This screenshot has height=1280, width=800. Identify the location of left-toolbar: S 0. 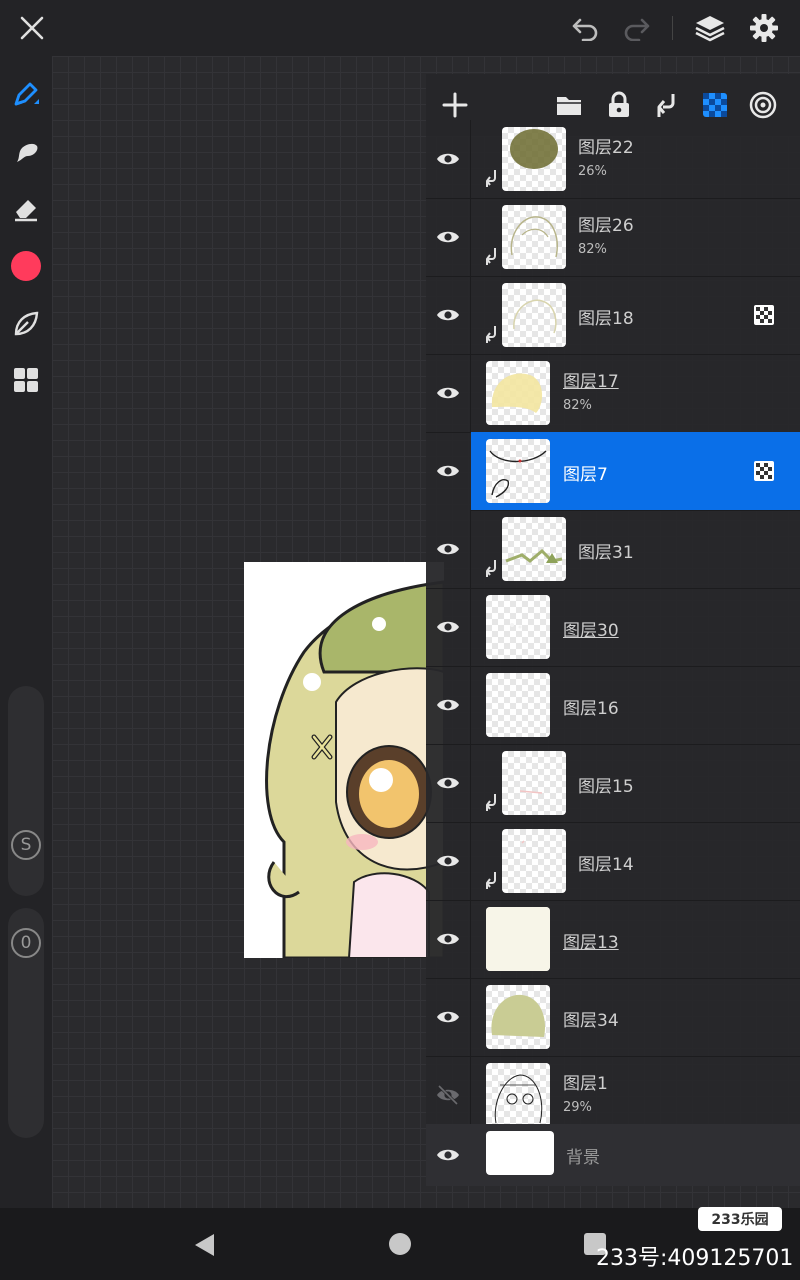
(26, 632).